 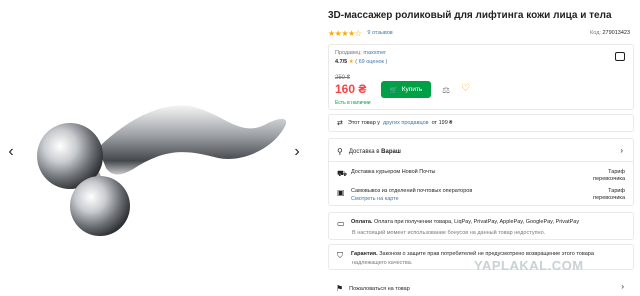 What do you see at coordinates (374, 53) in the screenshot?
I see `seller-name-link: maxxmer` at bounding box center [374, 53].